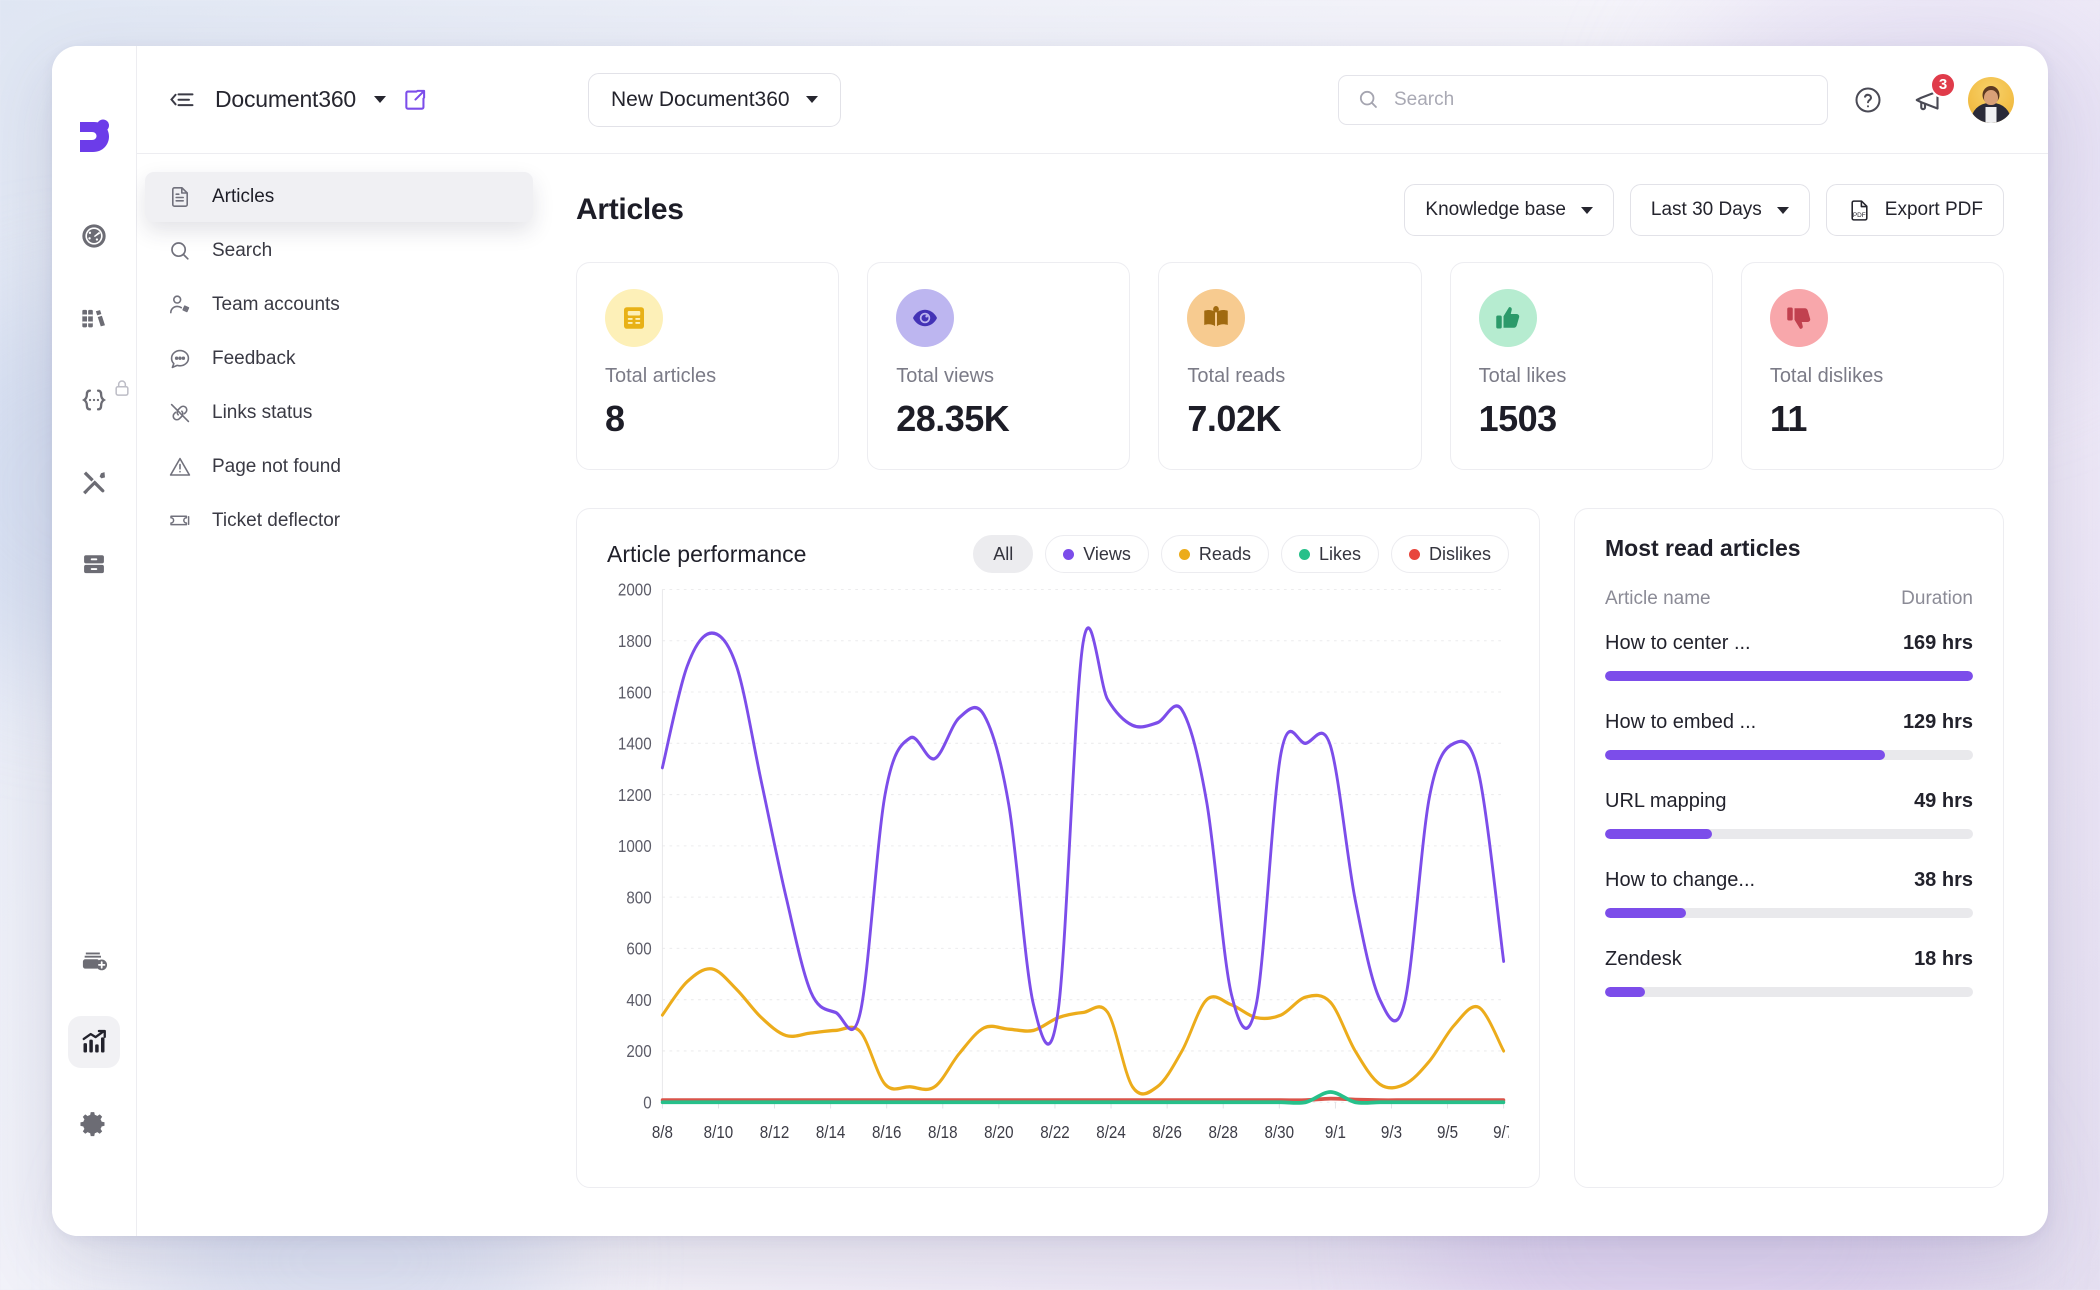 The image size is (2100, 1290). What do you see at coordinates (262, 412) in the screenshot?
I see `sidebar-item-label: Links status` at bounding box center [262, 412].